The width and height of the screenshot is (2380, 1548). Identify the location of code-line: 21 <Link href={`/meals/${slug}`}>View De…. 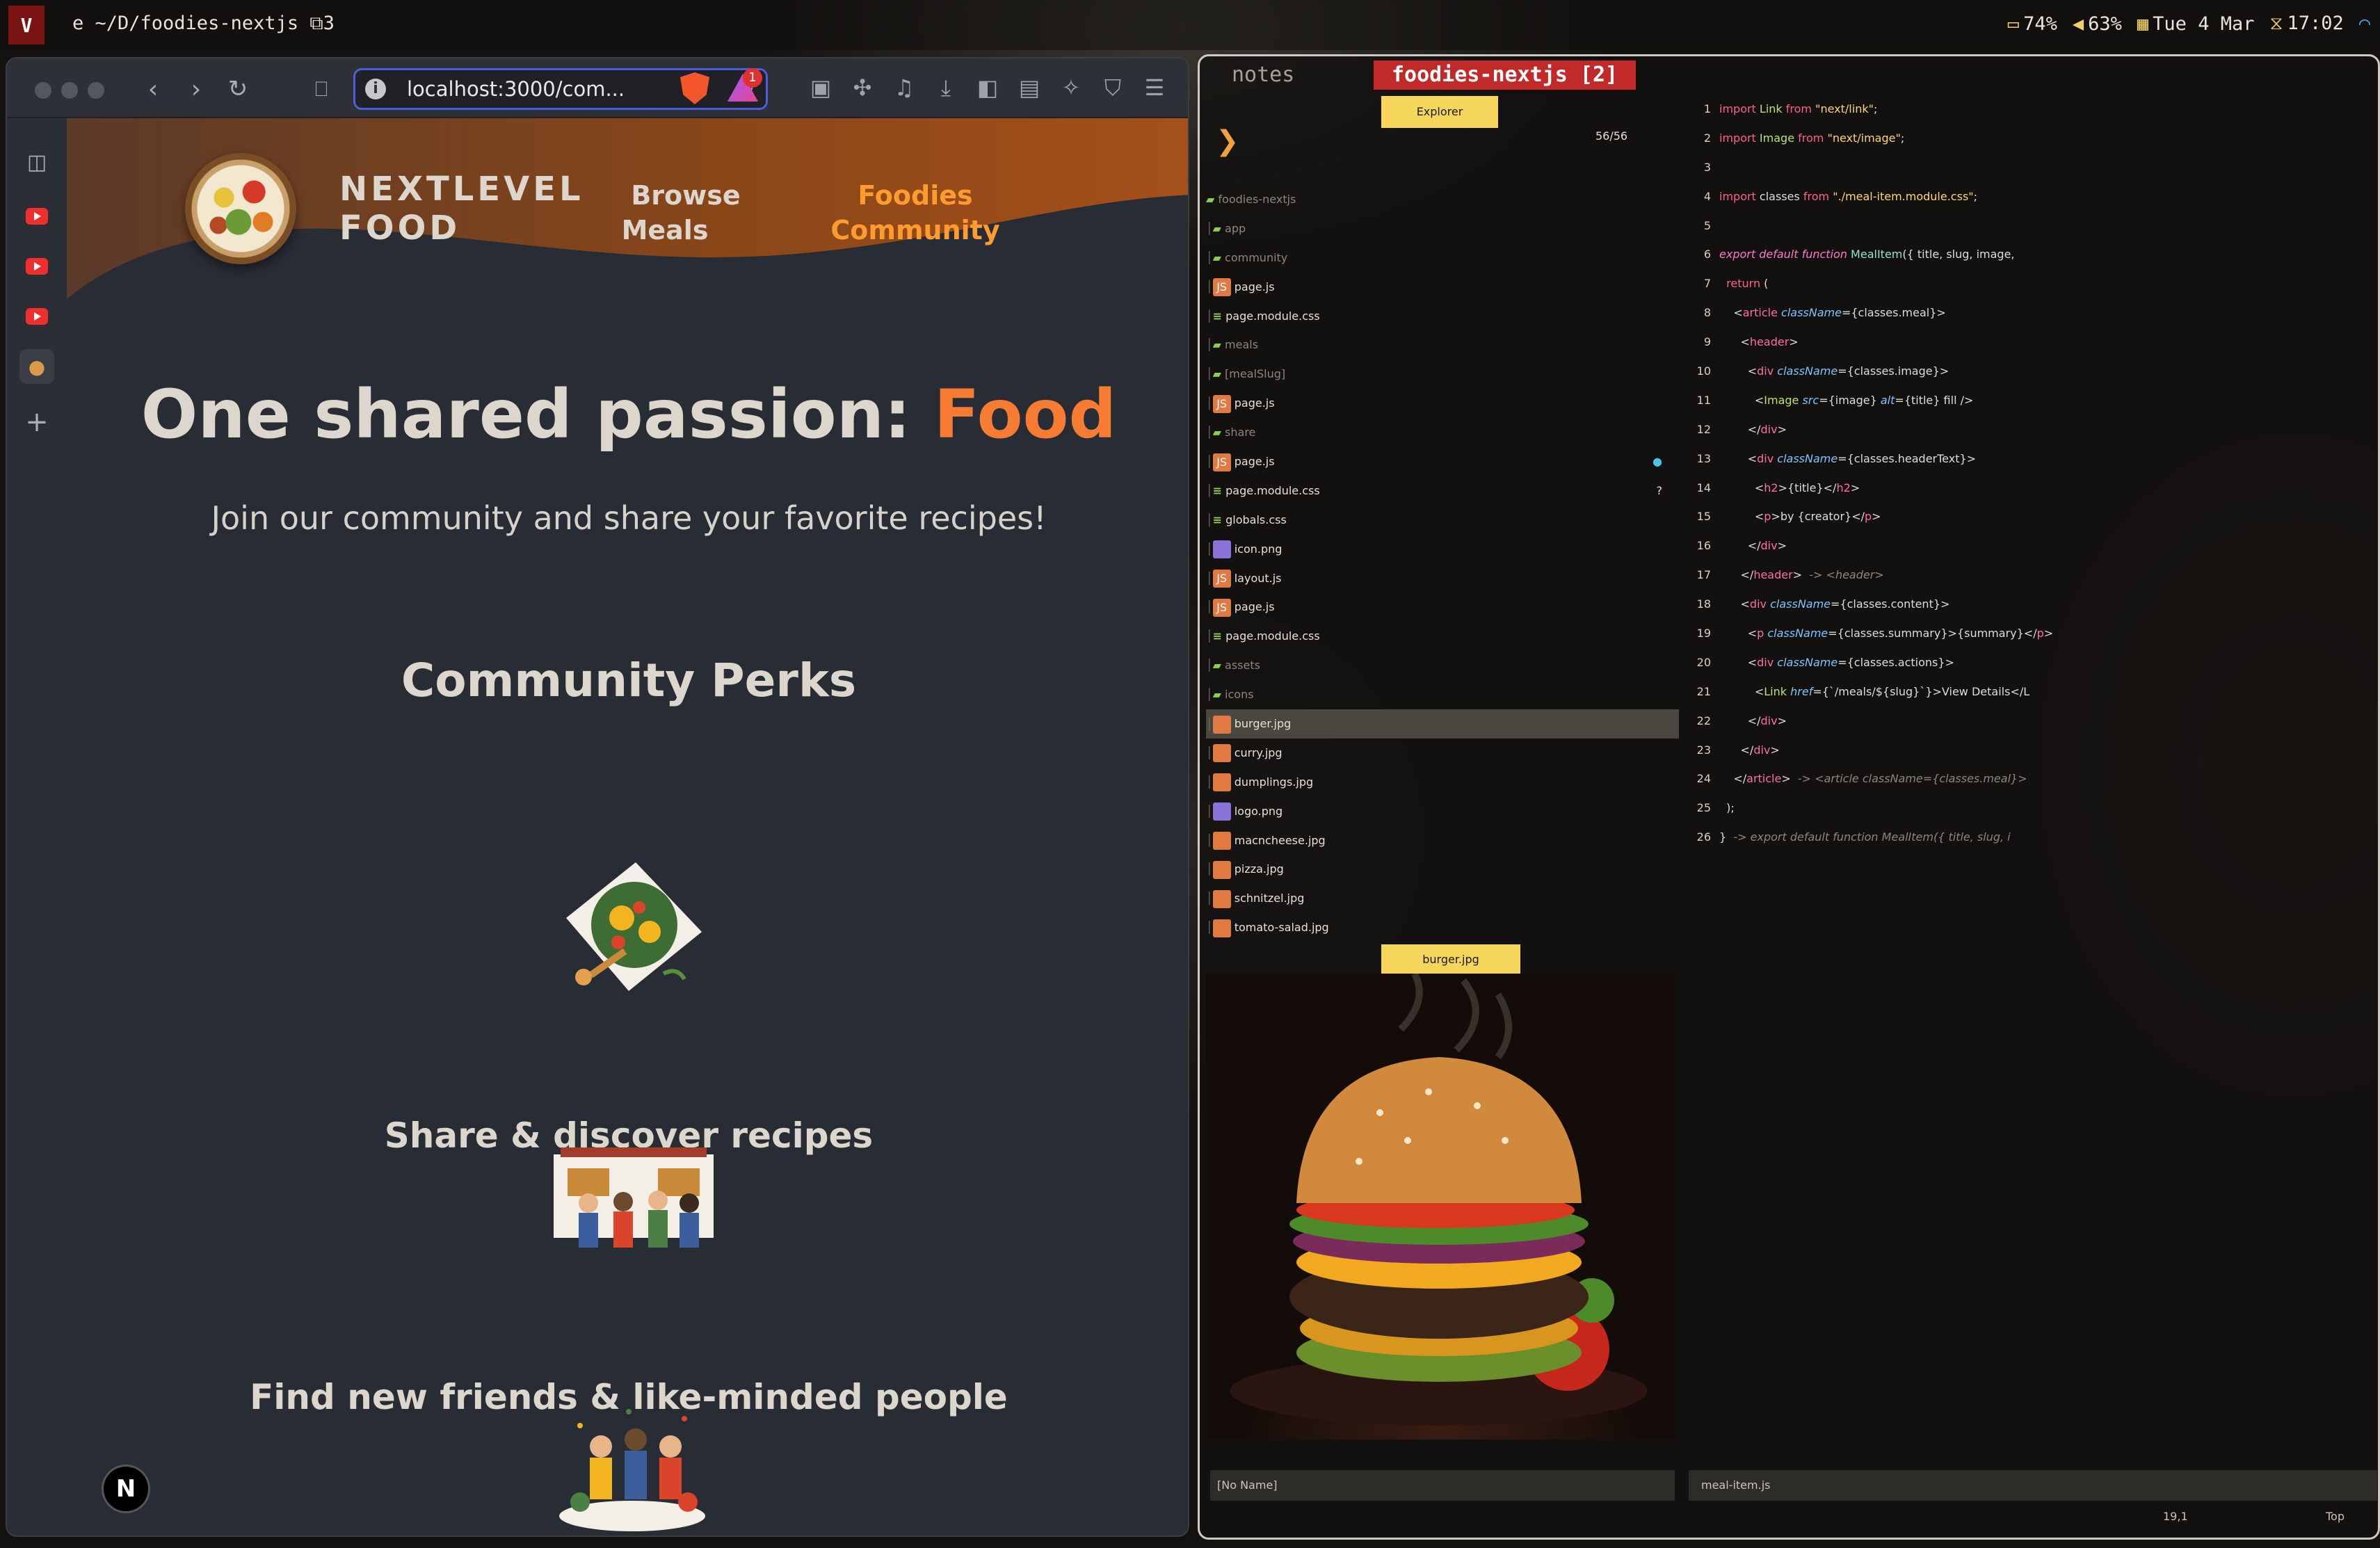
(2031, 692).